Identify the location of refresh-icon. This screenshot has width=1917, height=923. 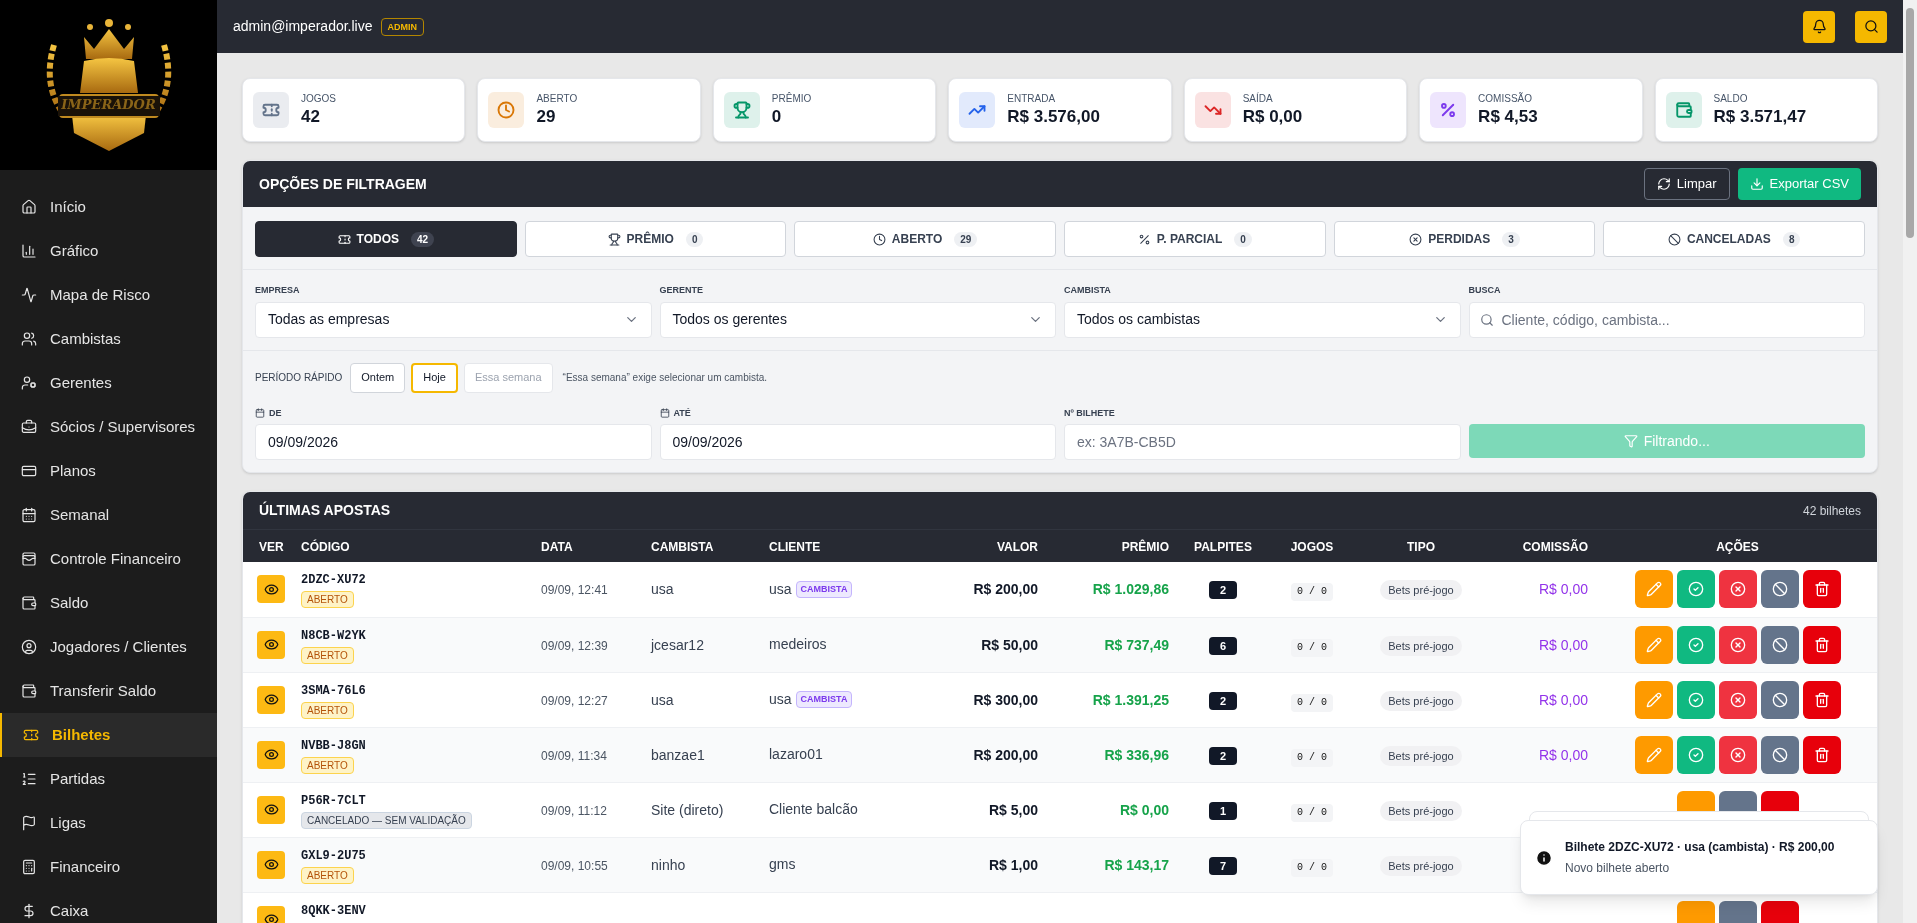
(1663, 184).